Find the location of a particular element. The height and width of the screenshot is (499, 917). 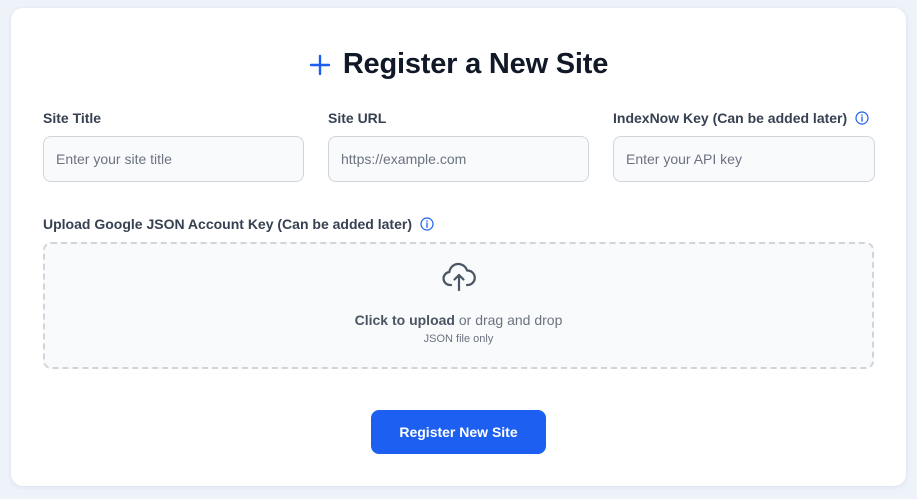

page-title: Register a New Site is located at coordinates (475, 64).